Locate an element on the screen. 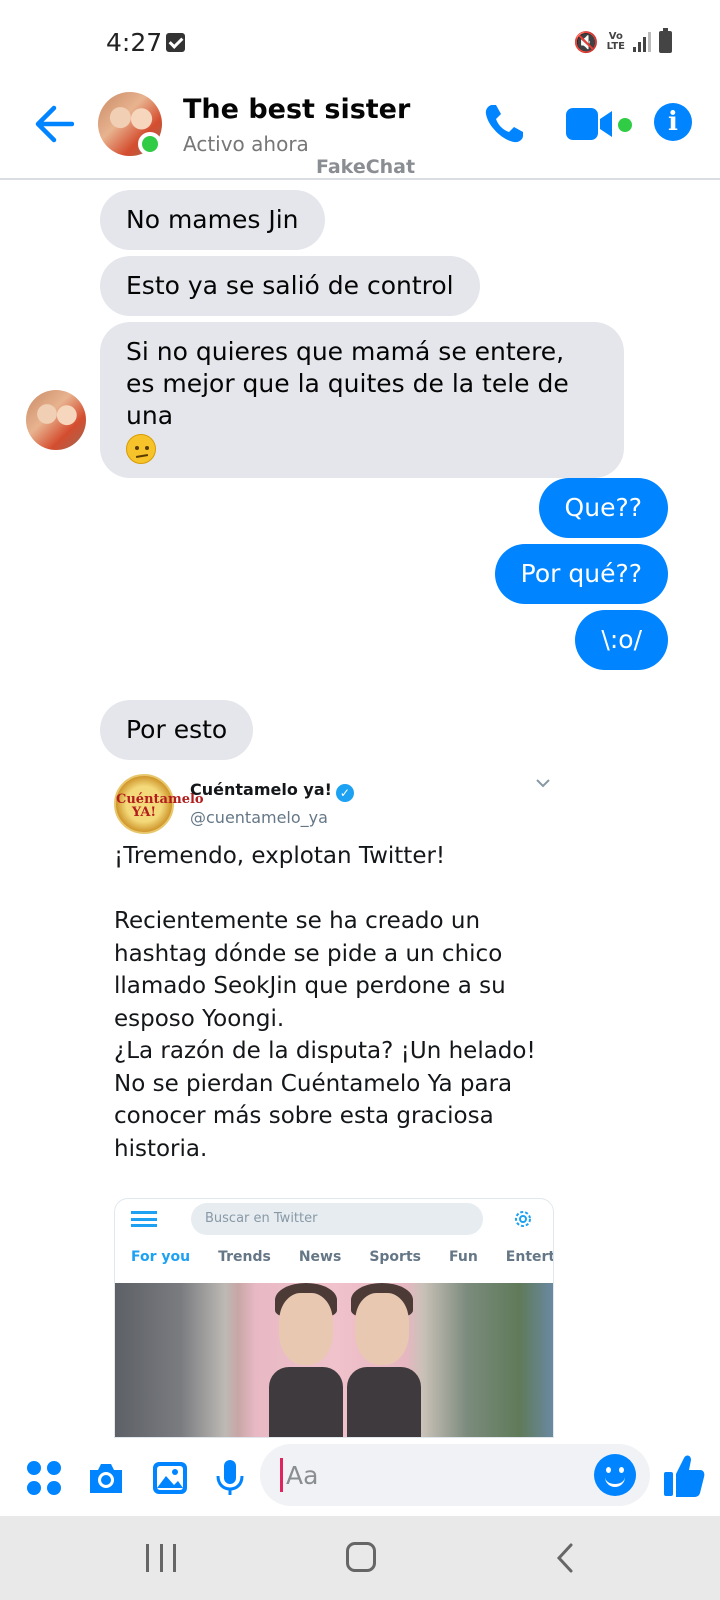 The width and height of the screenshot is (720, 1600). video-active-dot is located at coordinates (625, 125).